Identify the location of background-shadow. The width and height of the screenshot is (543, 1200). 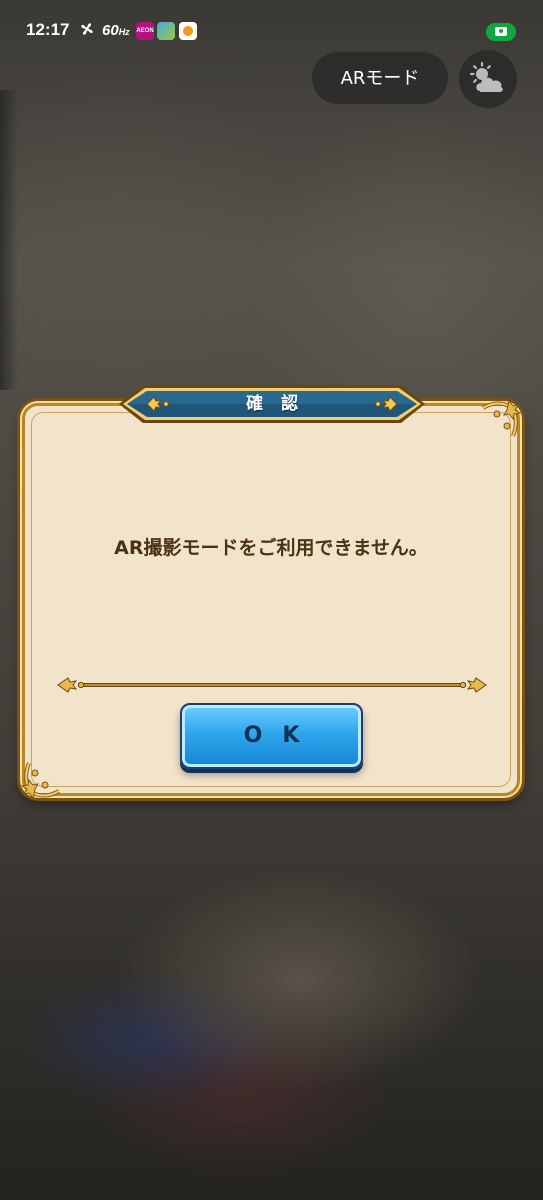
(9, 240).